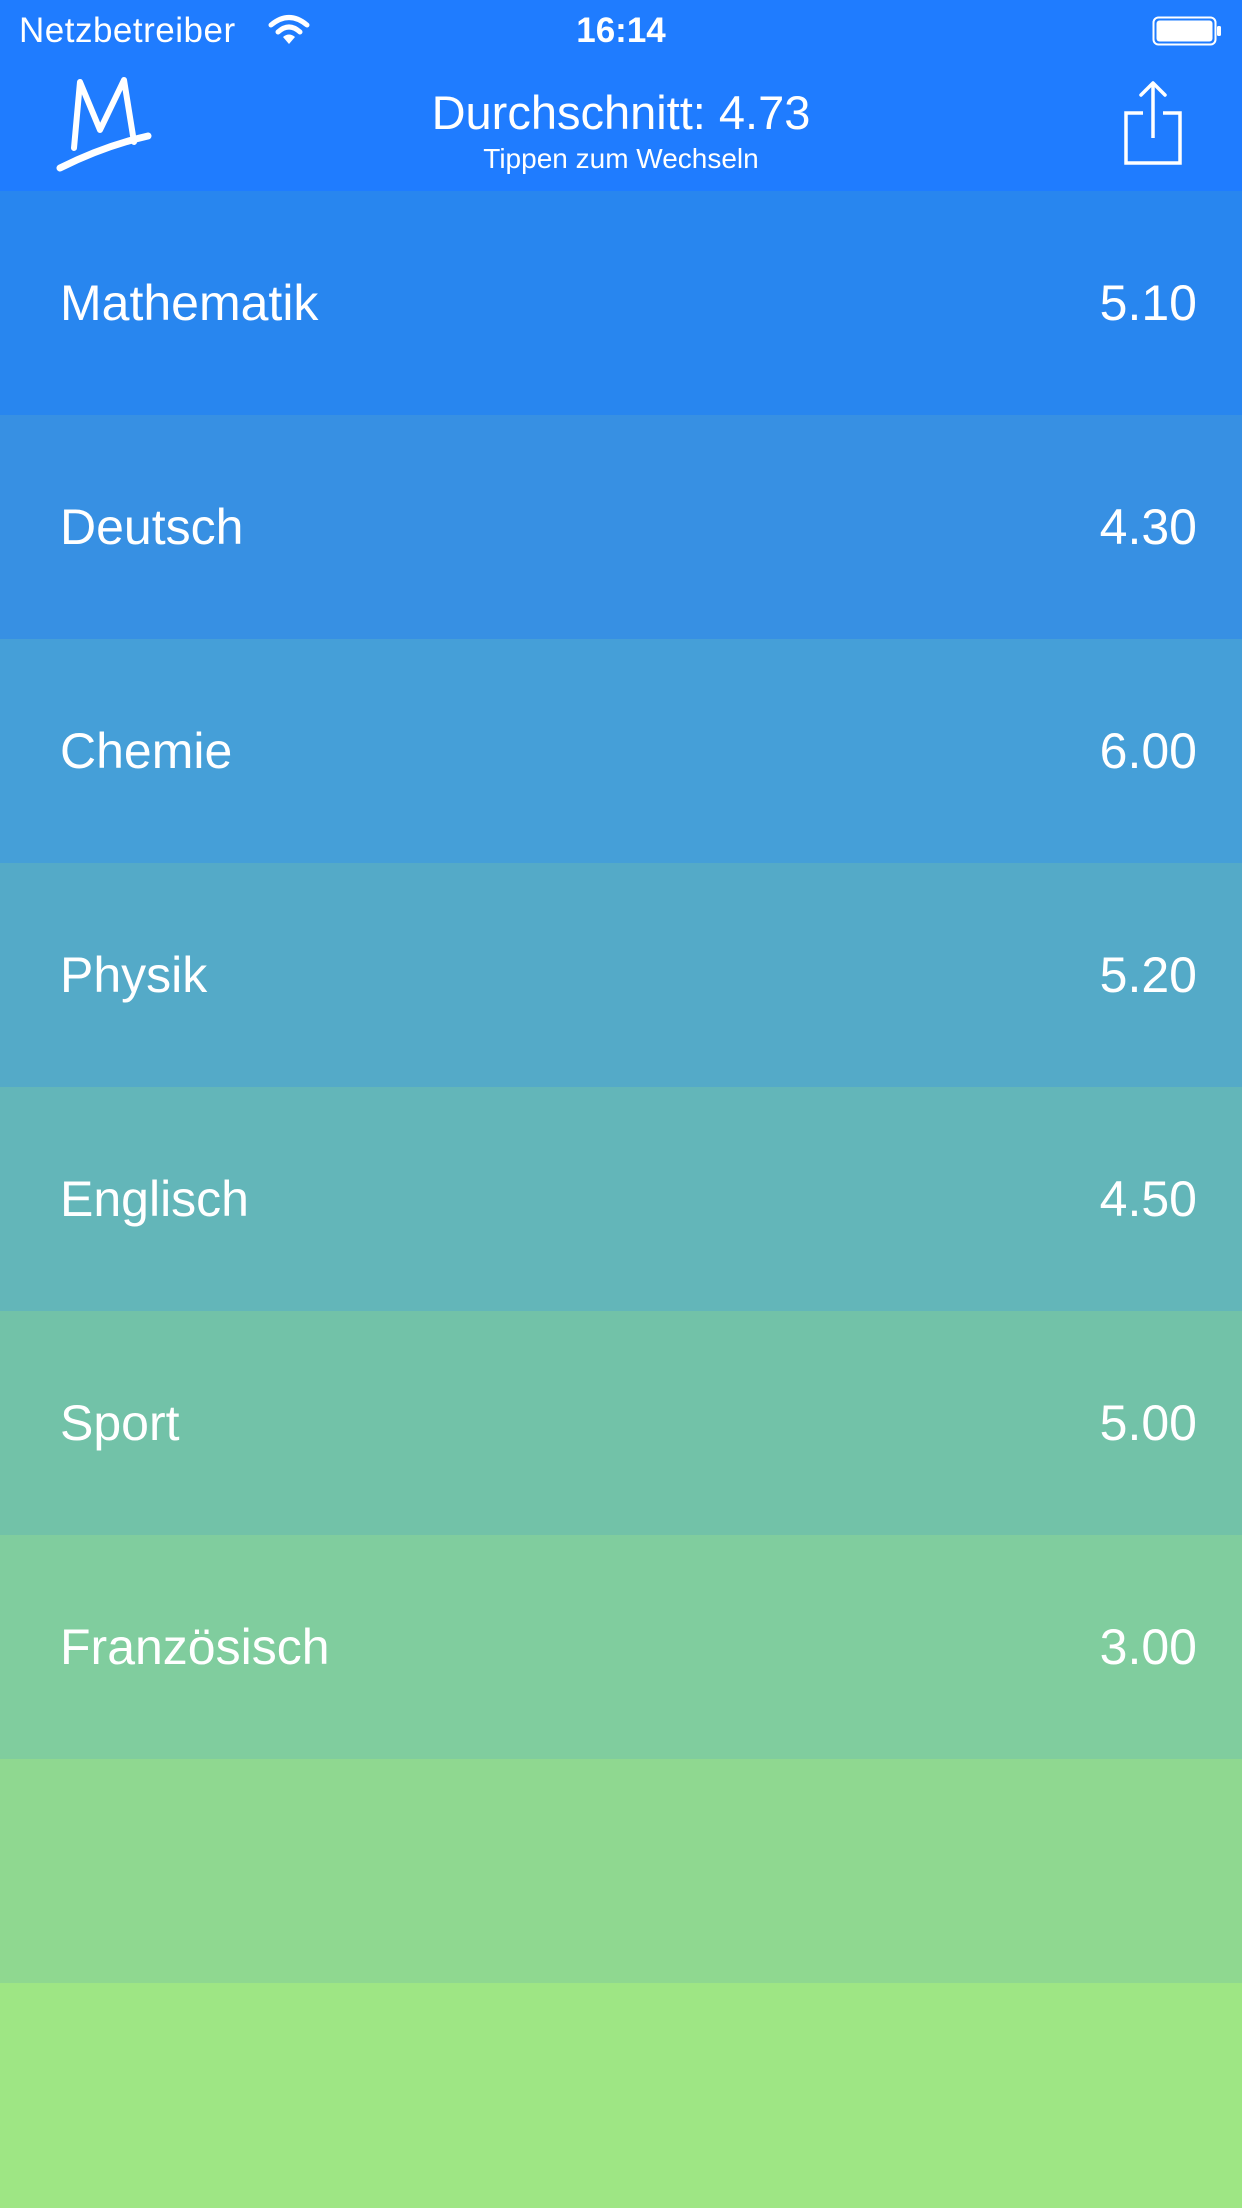  I want to click on average-toggle: Durchschnitt: 4.73 Tippen zum Wechseln, so click(621, 130).